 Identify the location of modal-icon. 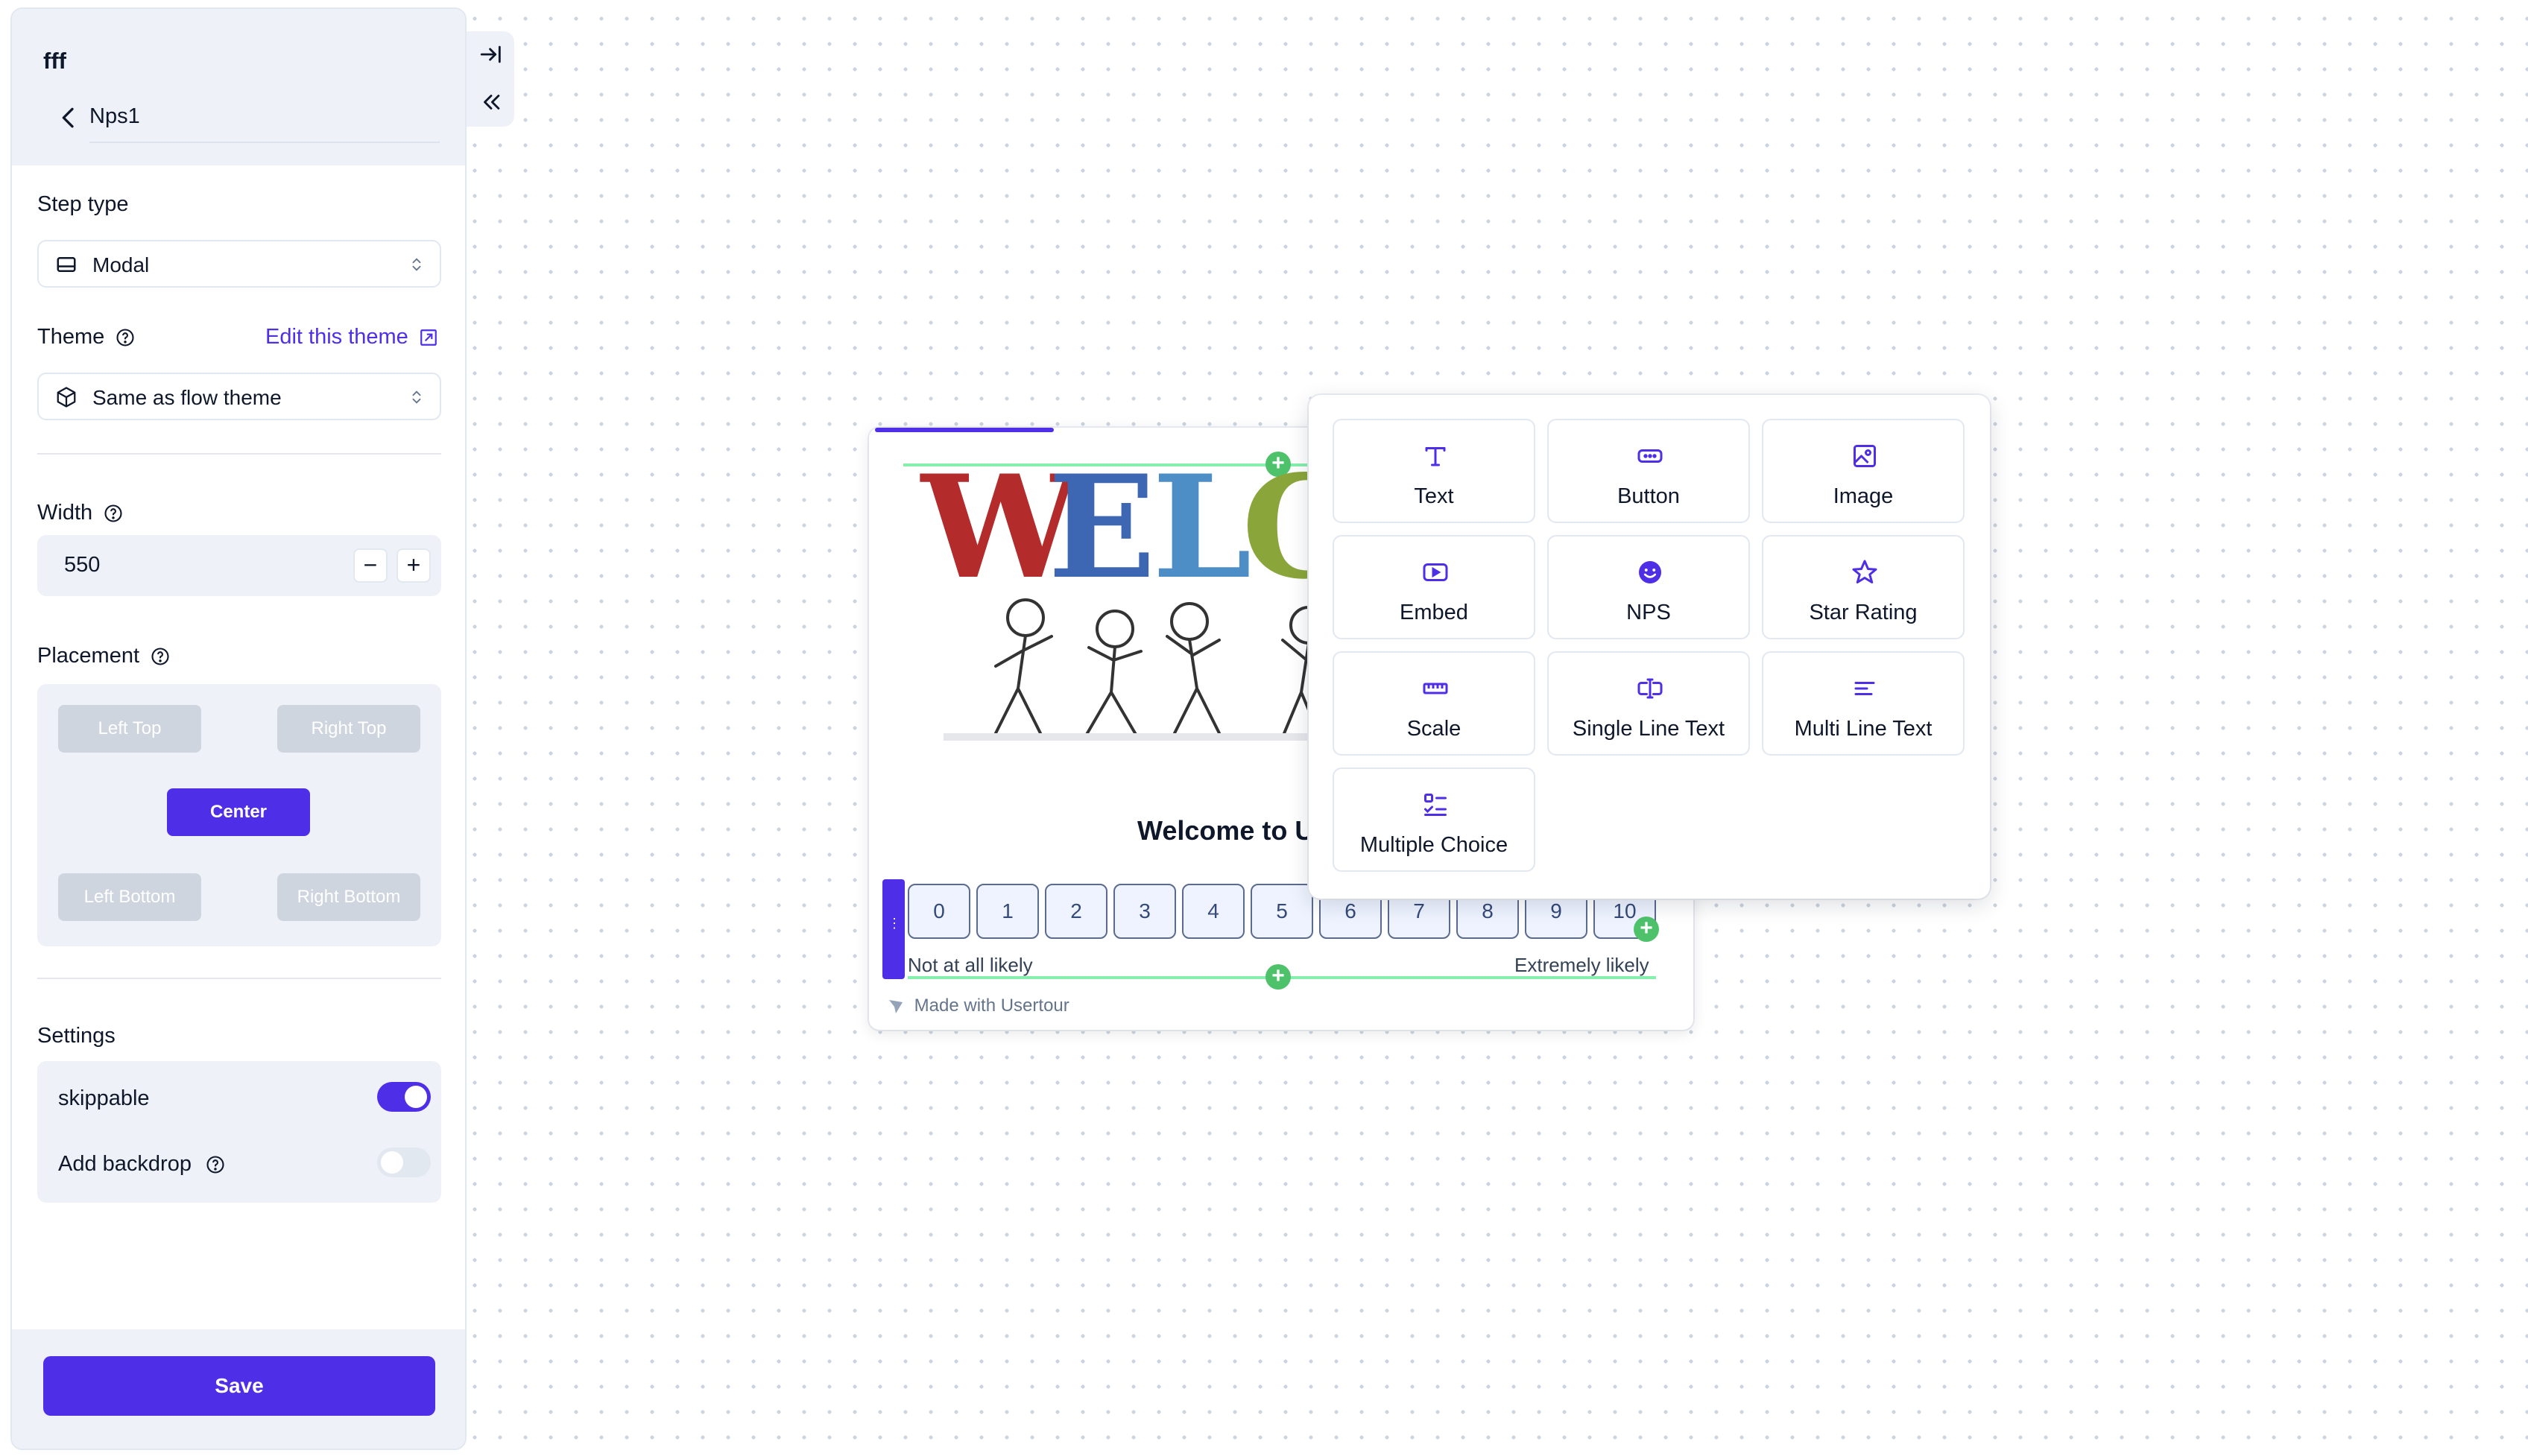
(66, 264).